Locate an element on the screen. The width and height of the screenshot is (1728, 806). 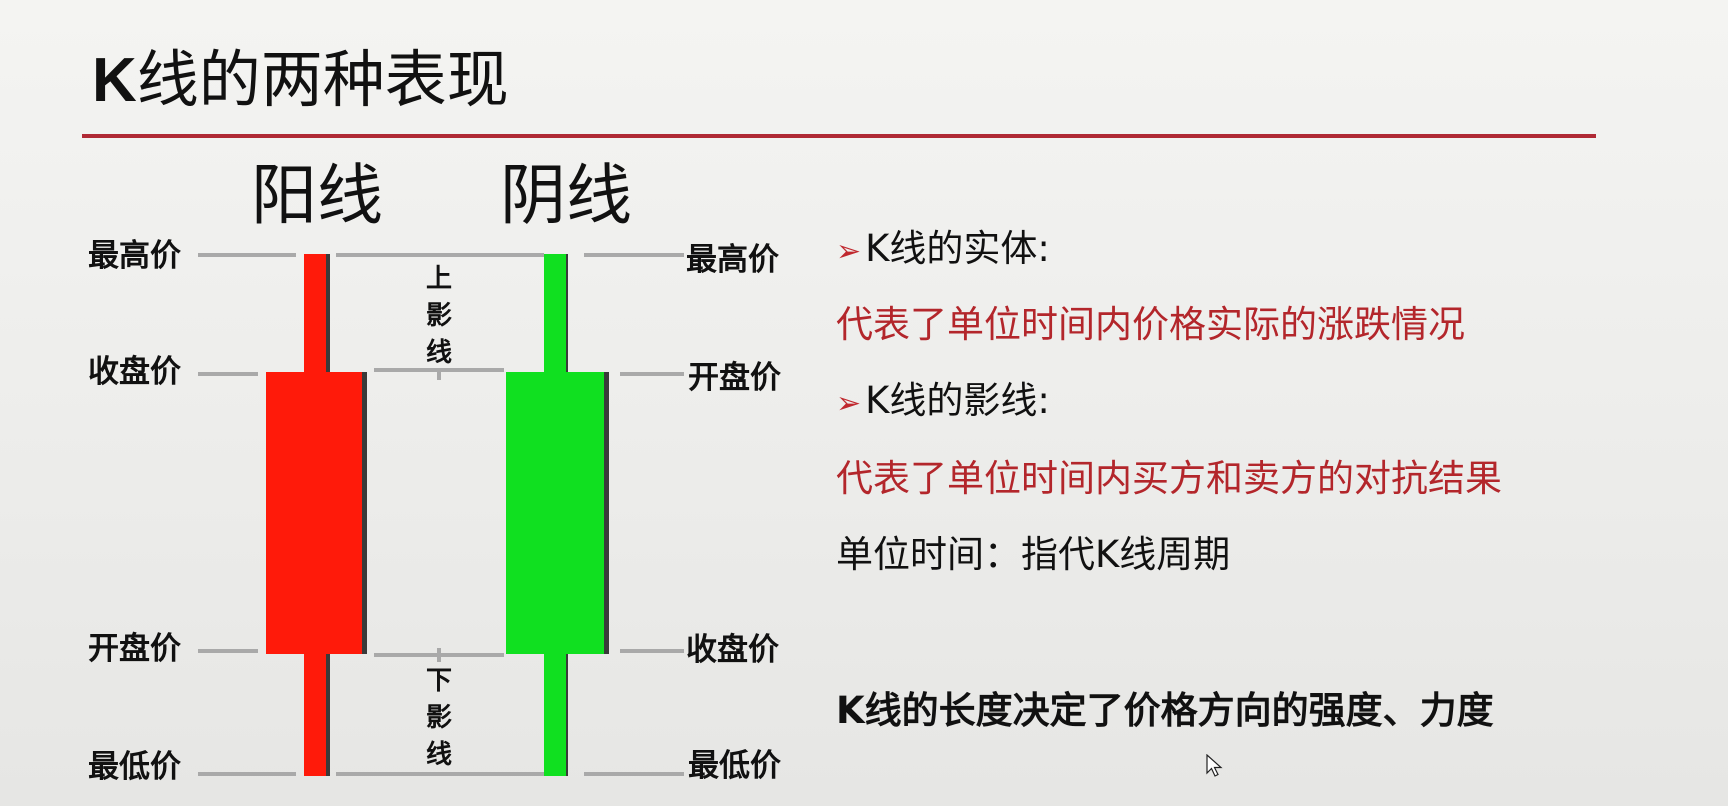
unit-time-note: 单位时间：指代K线周期 is located at coordinates (1033, 554).